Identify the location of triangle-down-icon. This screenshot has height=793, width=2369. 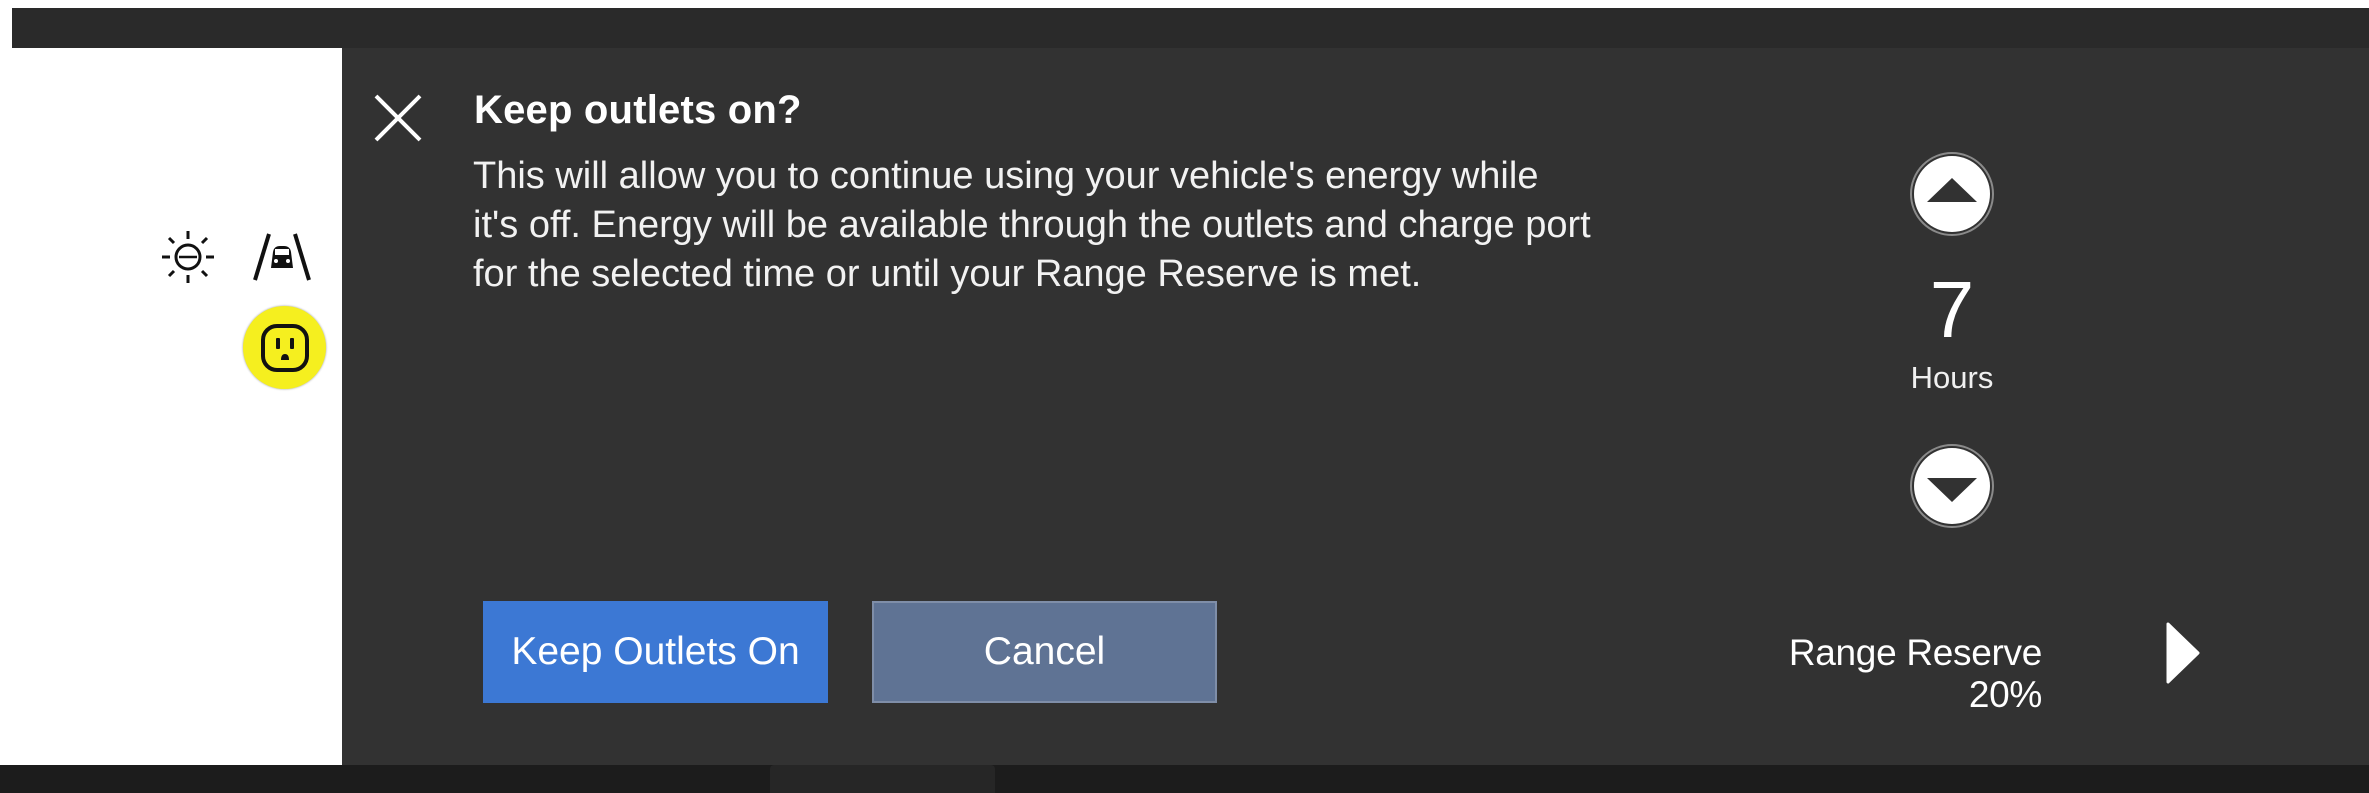
(1952, 486).